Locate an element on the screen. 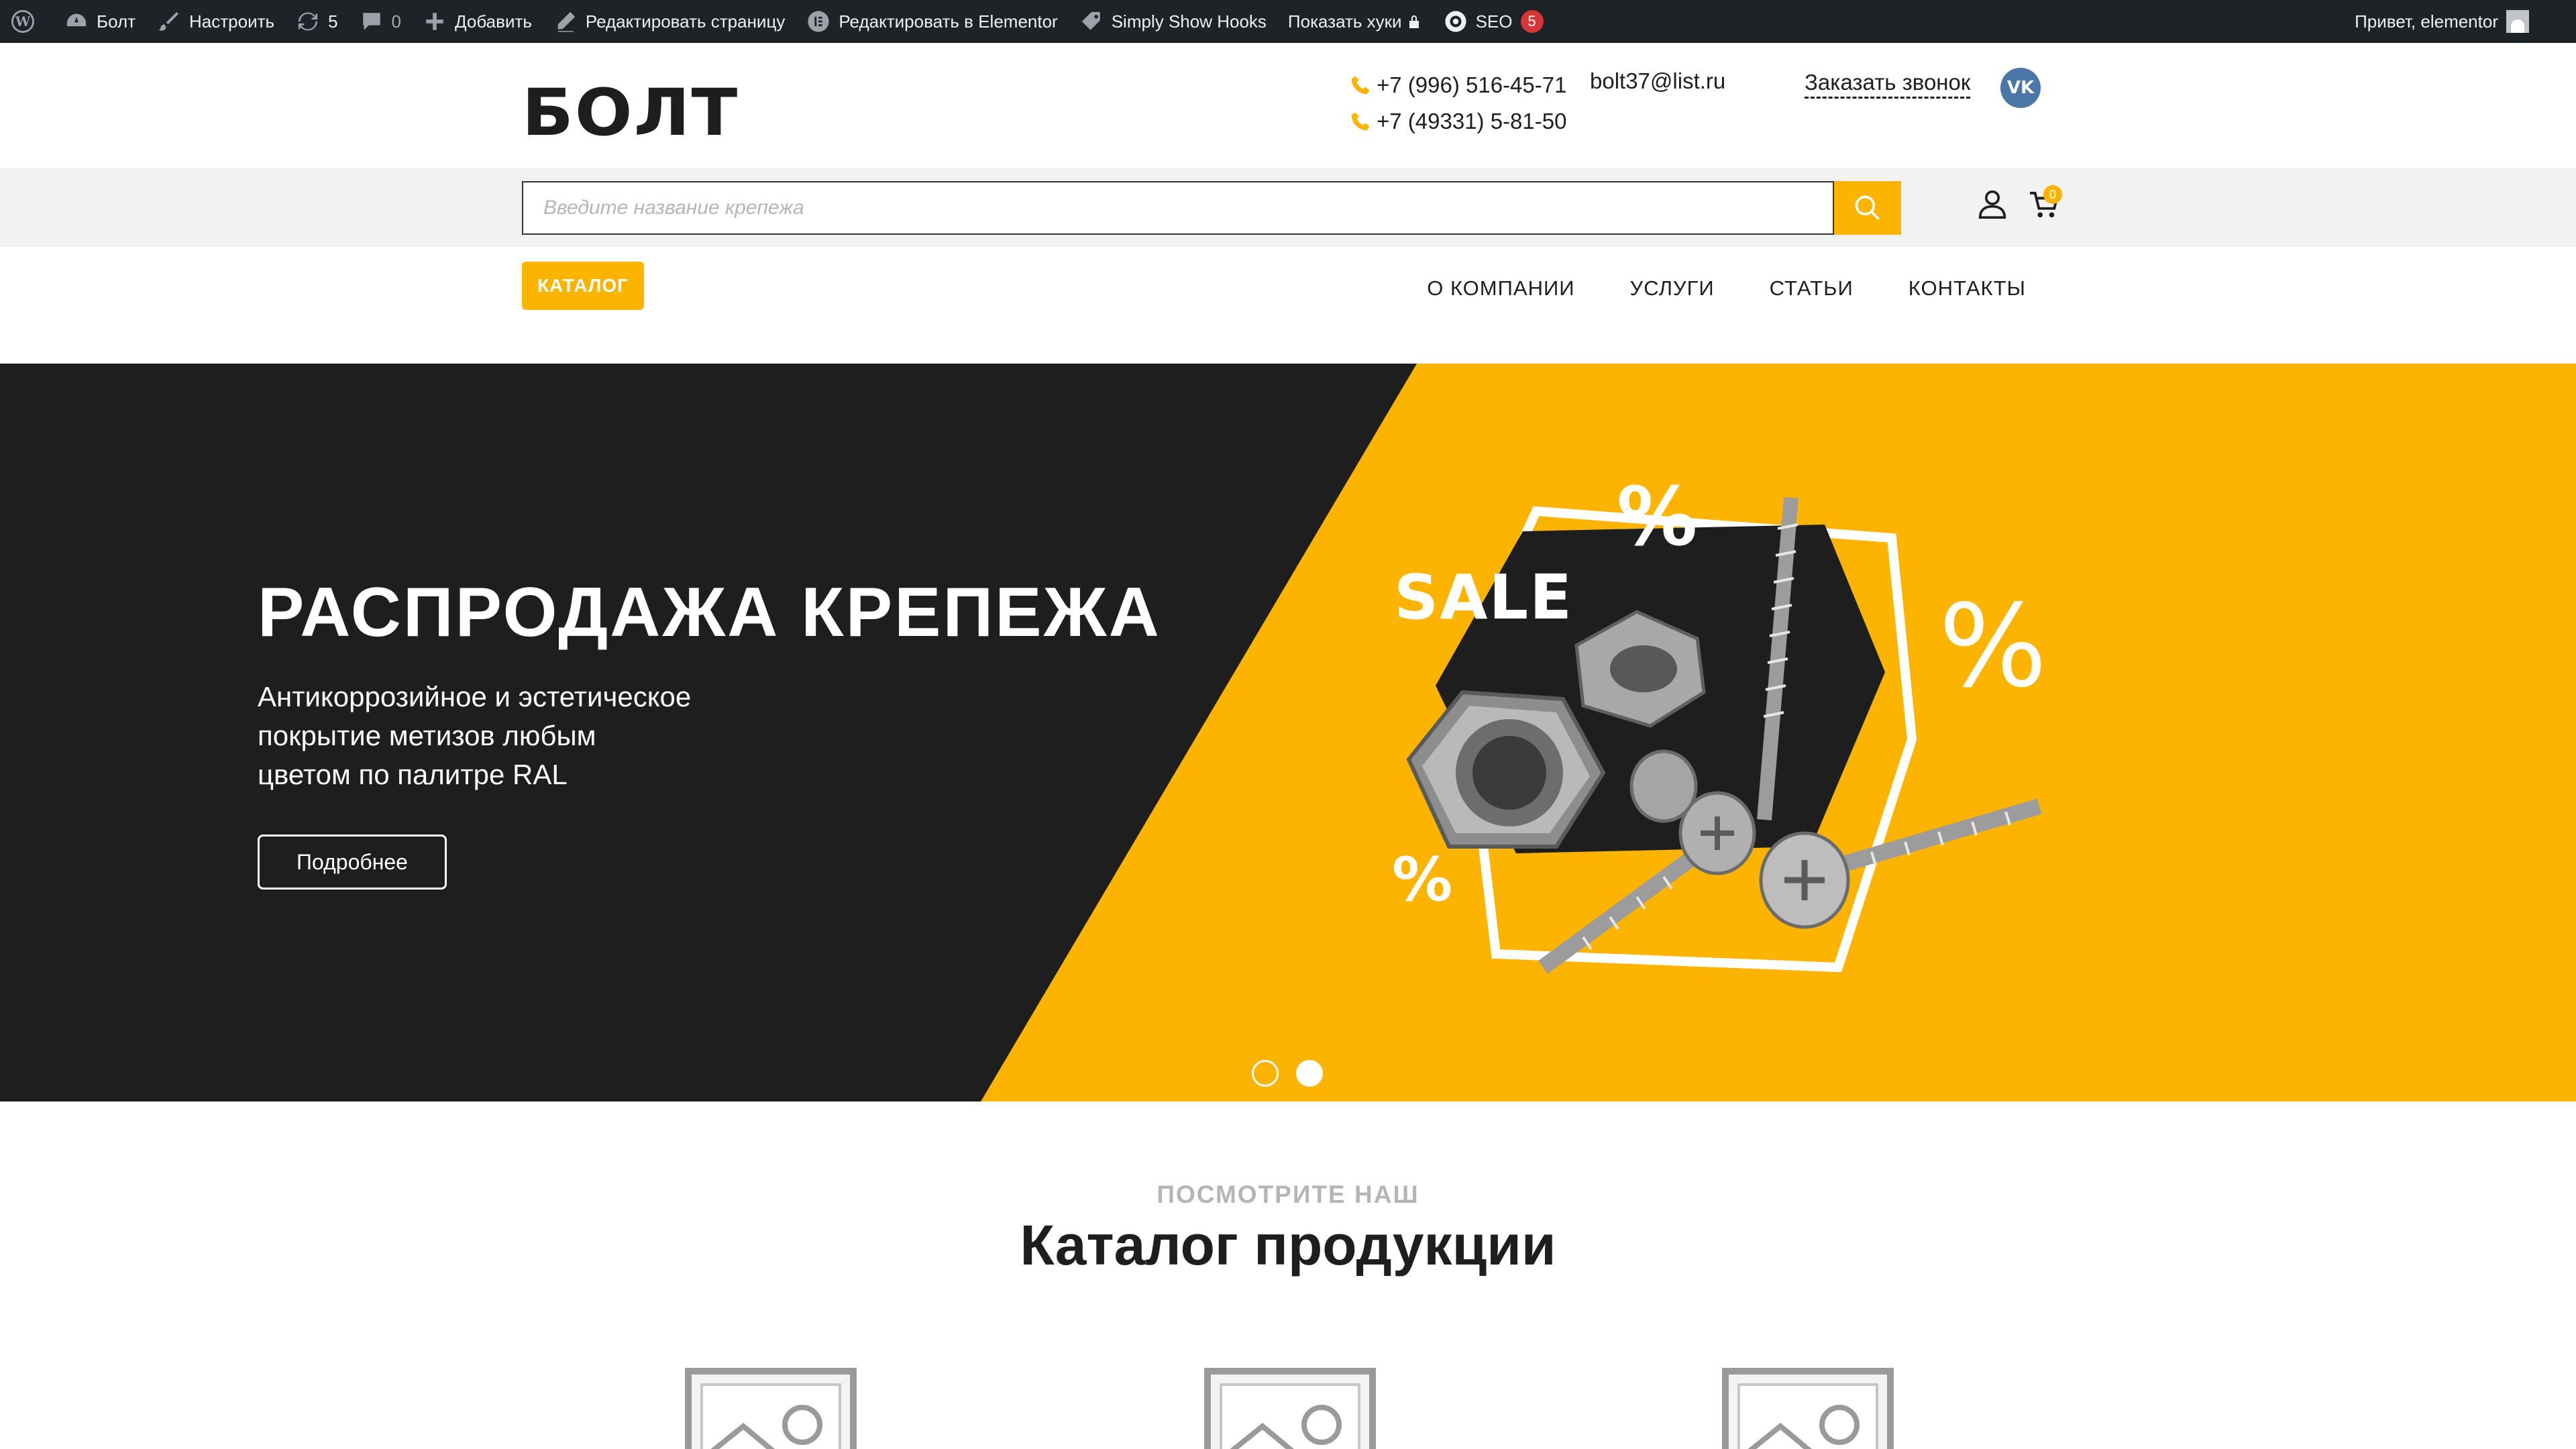 The image size is (2576, 1449). hero-title: РАСПРОДАЖА КРЕПЕЖА is located at coordinates (709, 612).